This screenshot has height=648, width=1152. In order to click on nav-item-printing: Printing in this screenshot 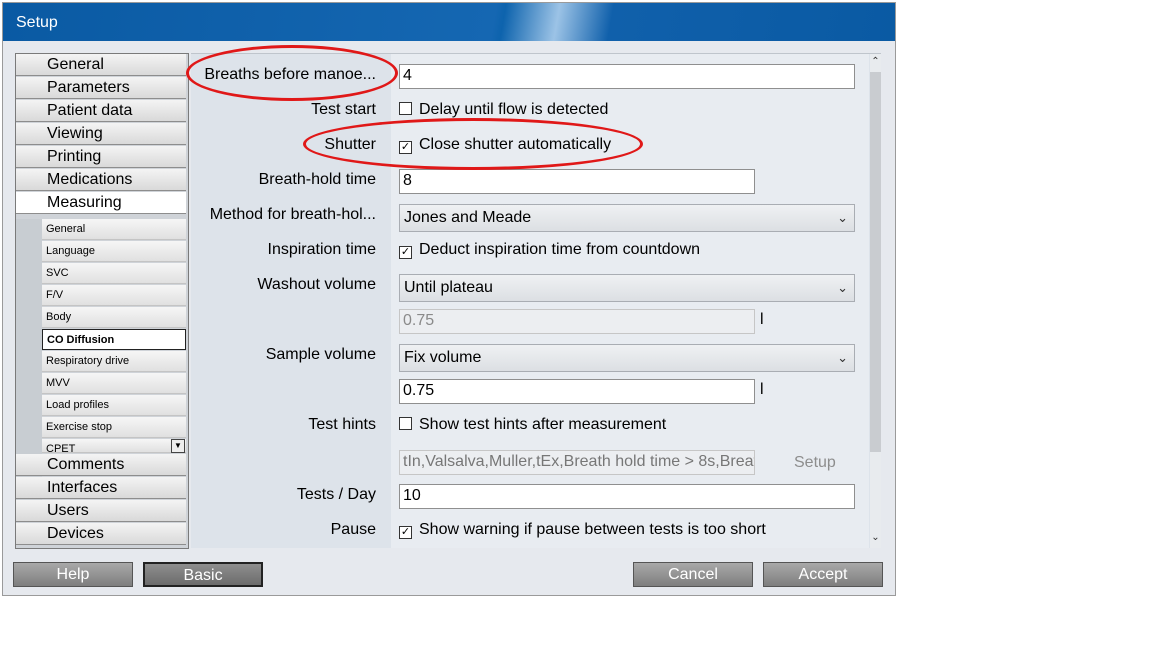, I will do `click(101, 157)`.